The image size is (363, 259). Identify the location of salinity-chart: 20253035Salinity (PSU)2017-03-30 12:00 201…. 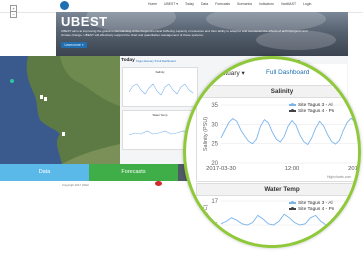
(282, 137).